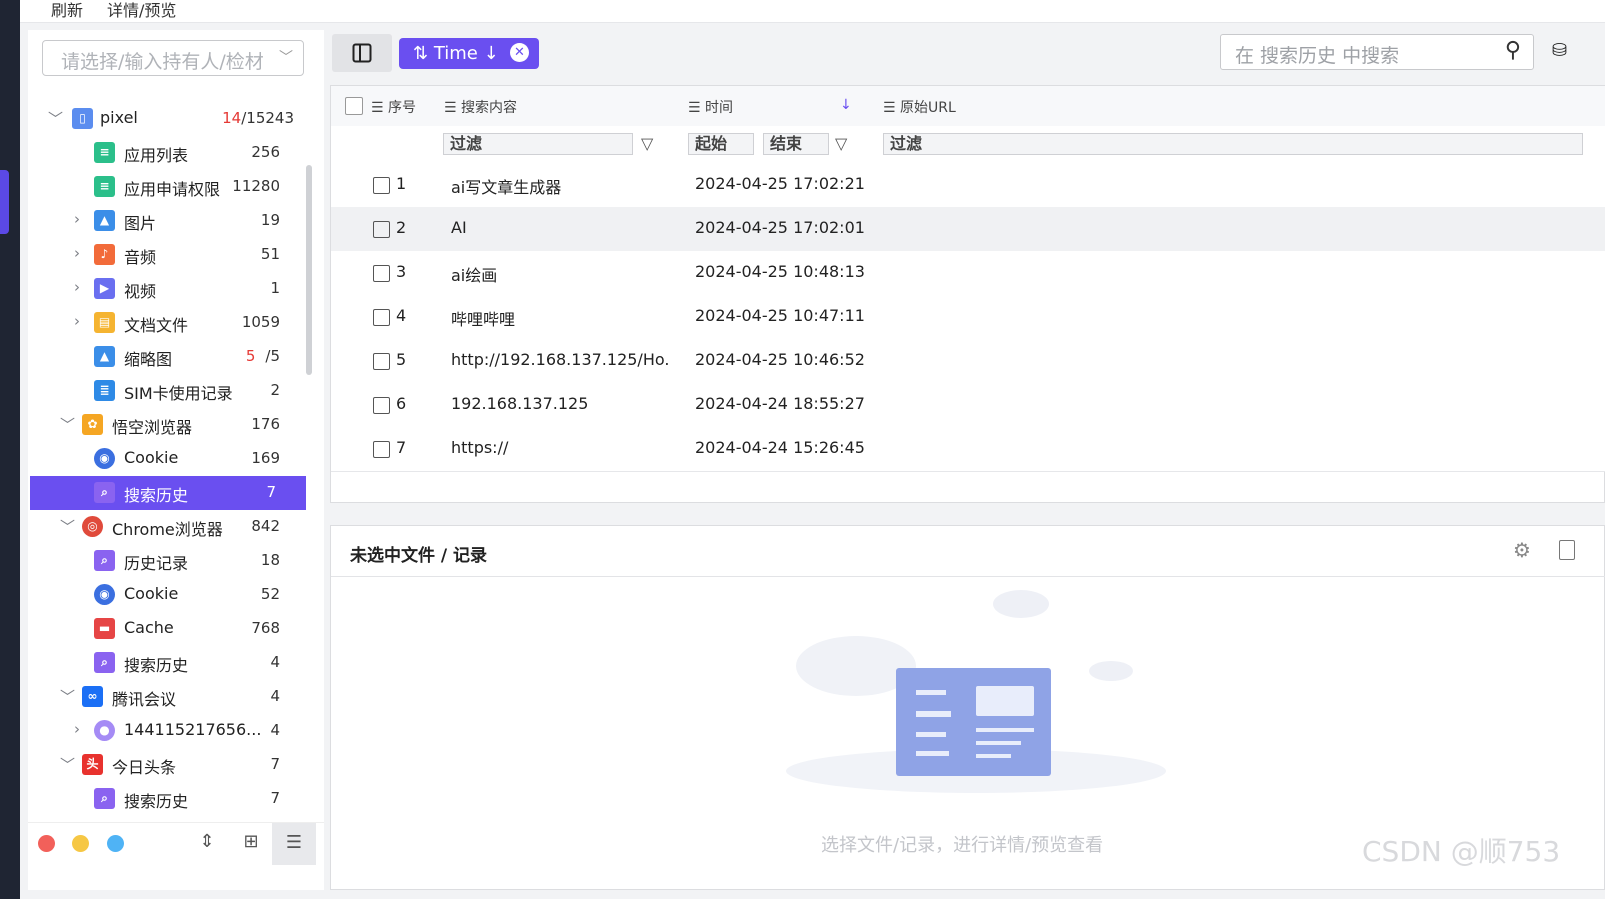 The width and height of the screenshot is (1605, 899). I want to click on tree-node: ﹀ ▯ pixel 14/15243, so click(169, 119).